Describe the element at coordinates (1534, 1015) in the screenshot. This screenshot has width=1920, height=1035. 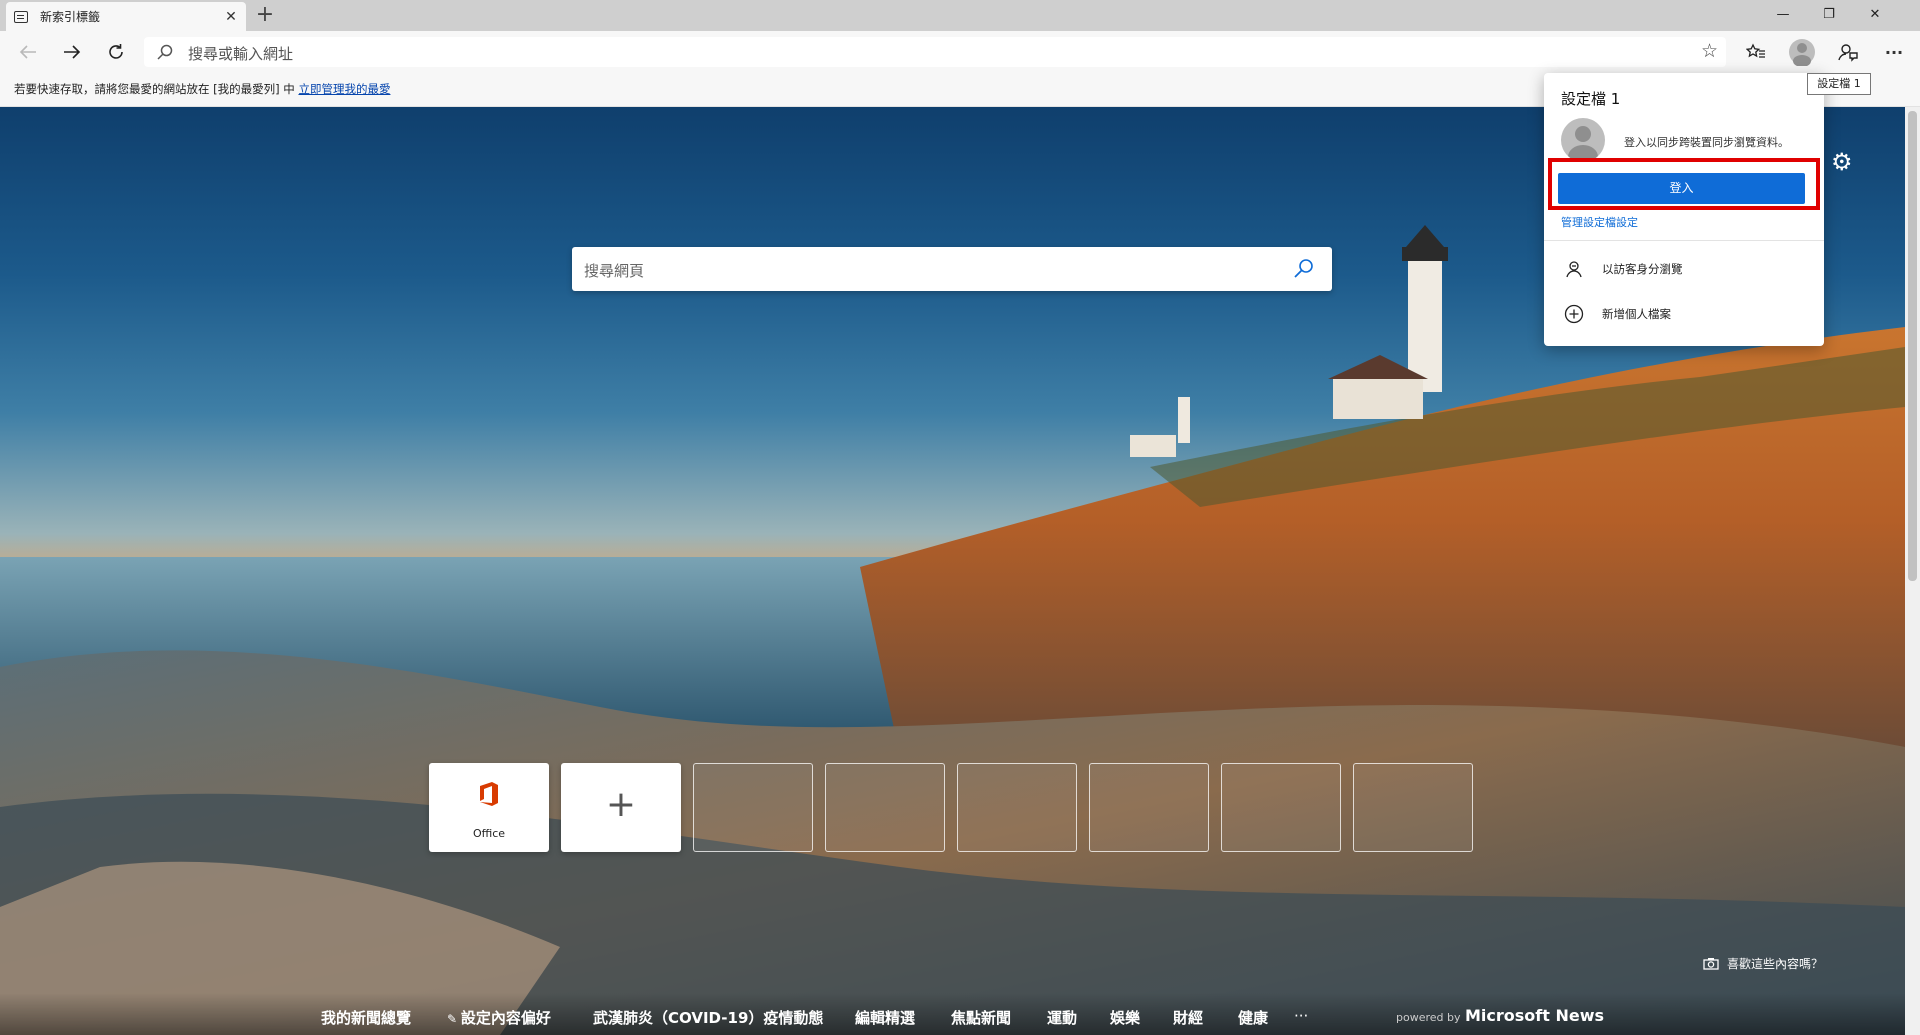
I see `microsoft-news-logo: Microsoft News` at that location.